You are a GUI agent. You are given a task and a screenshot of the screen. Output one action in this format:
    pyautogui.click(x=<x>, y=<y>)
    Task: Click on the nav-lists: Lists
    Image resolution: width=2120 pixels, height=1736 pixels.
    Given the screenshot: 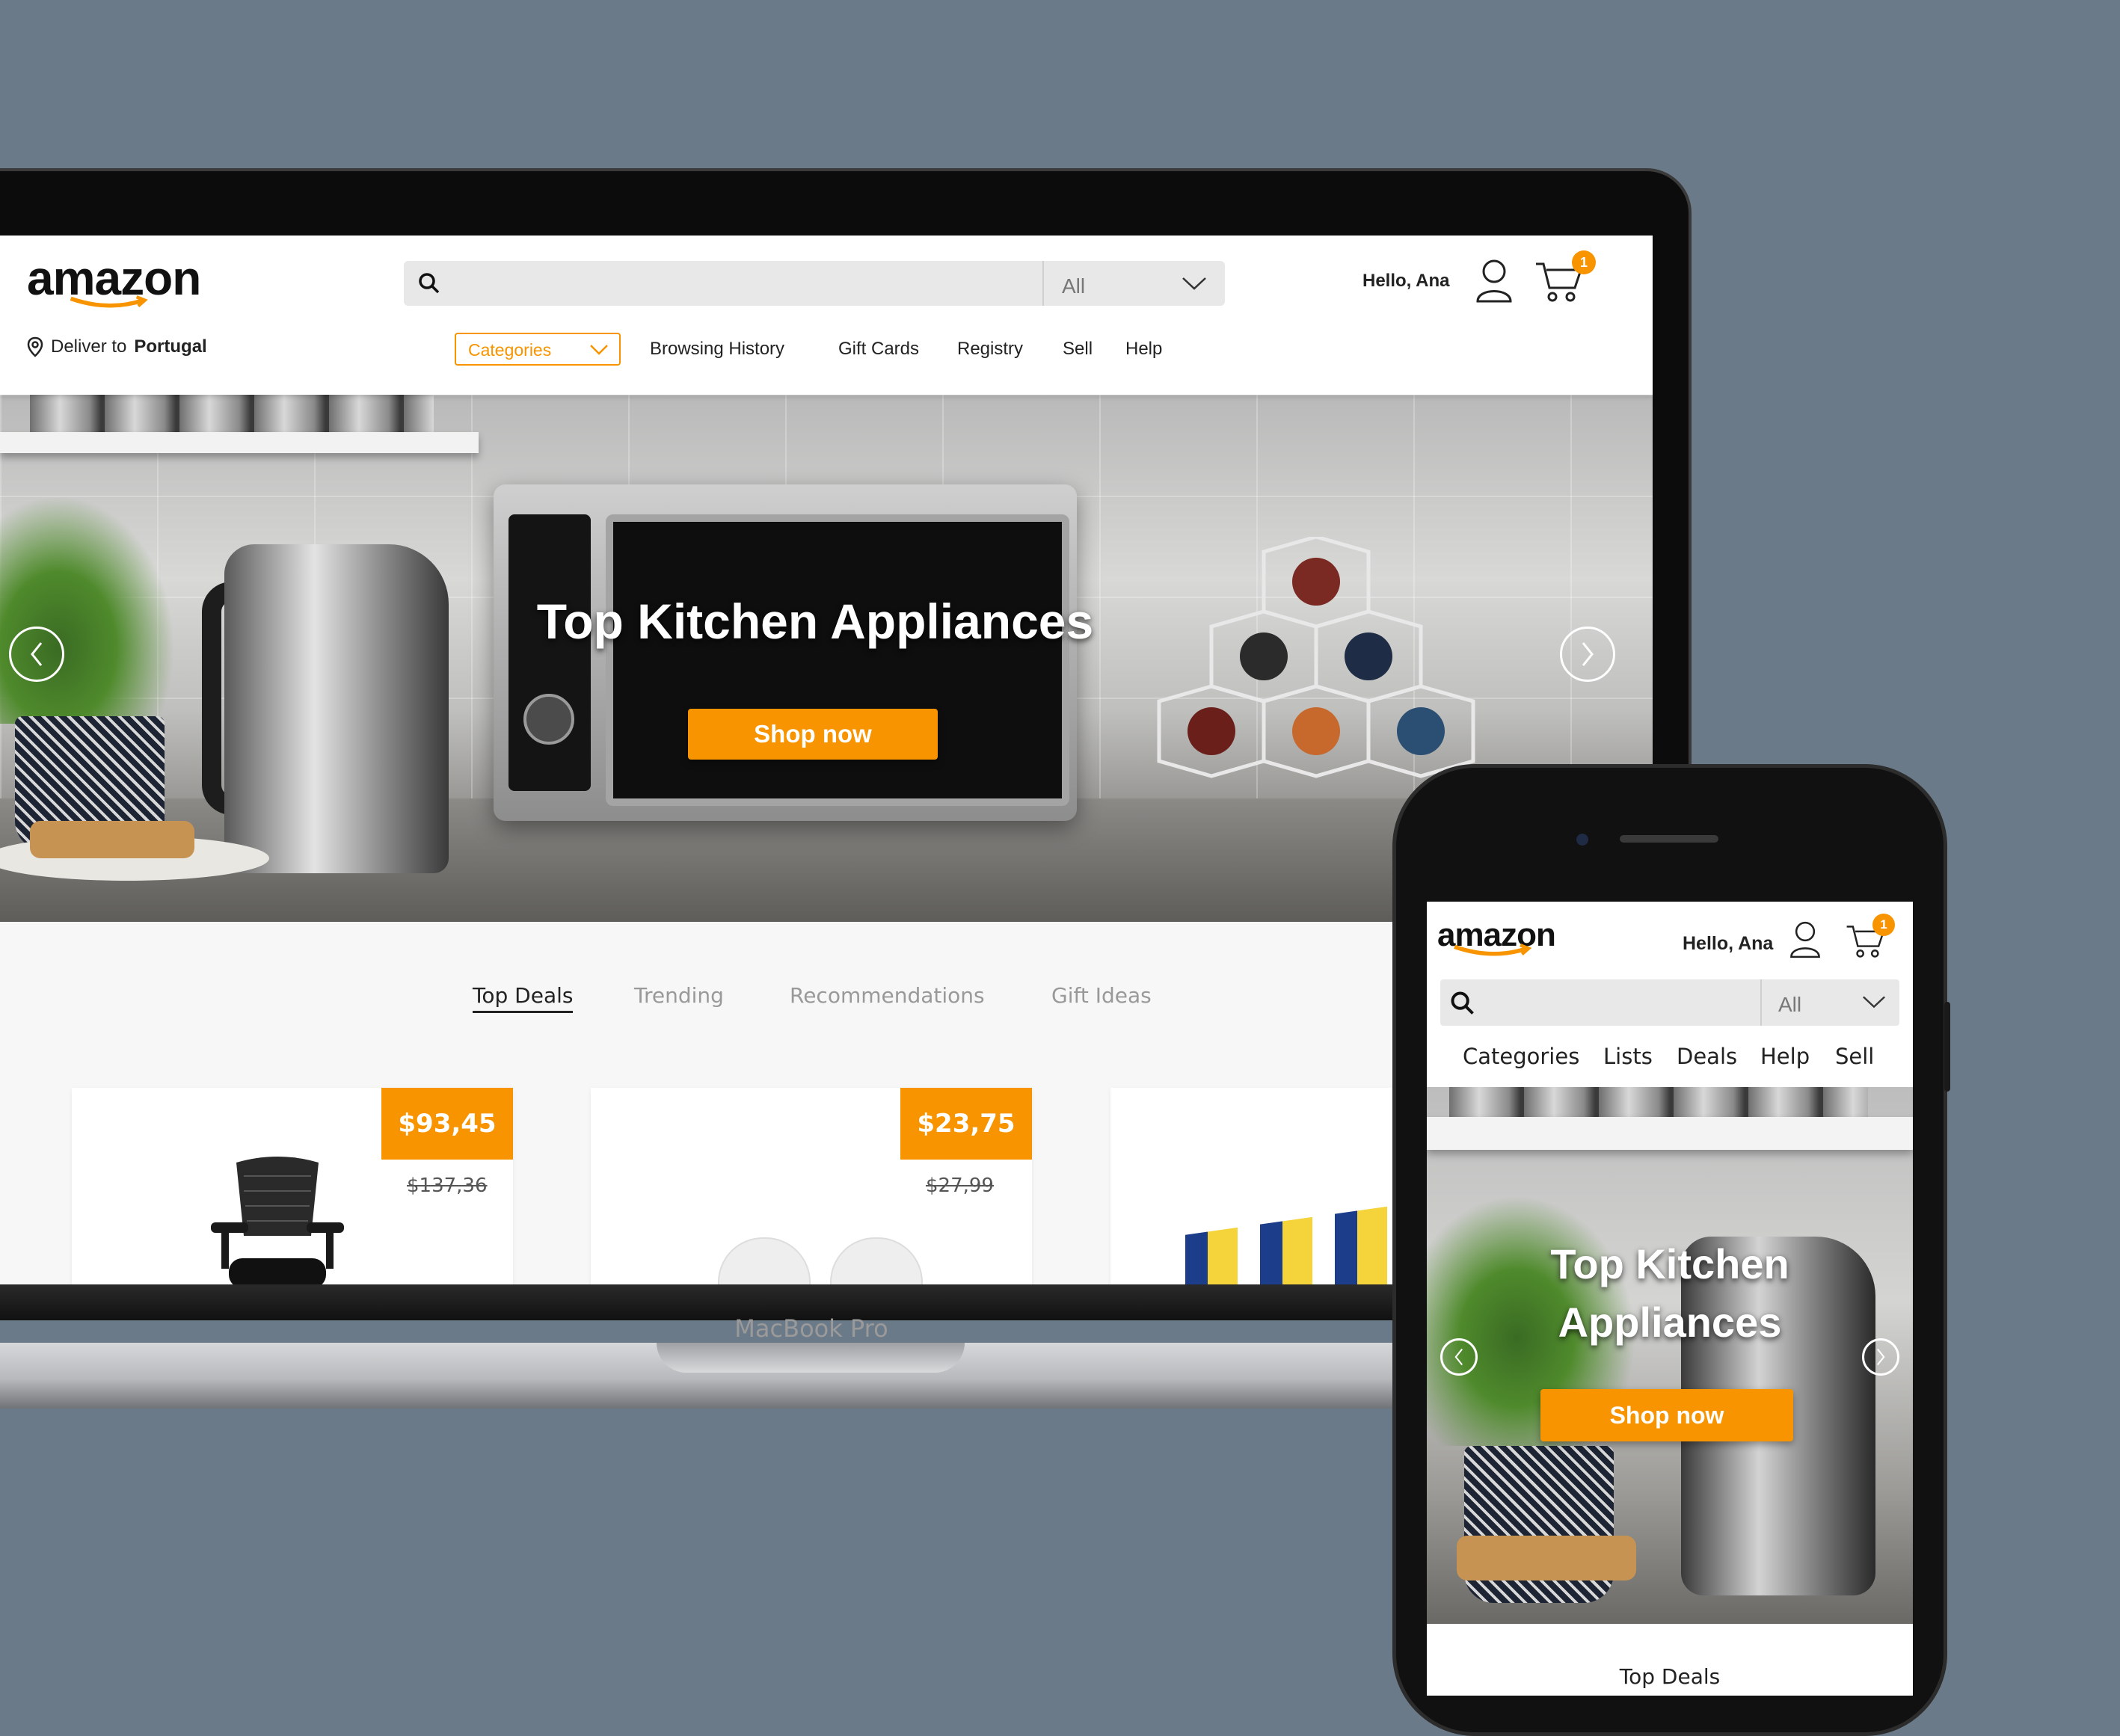 What is the action you would take?
    pyautogui.click(x=1628, y=1056)
    